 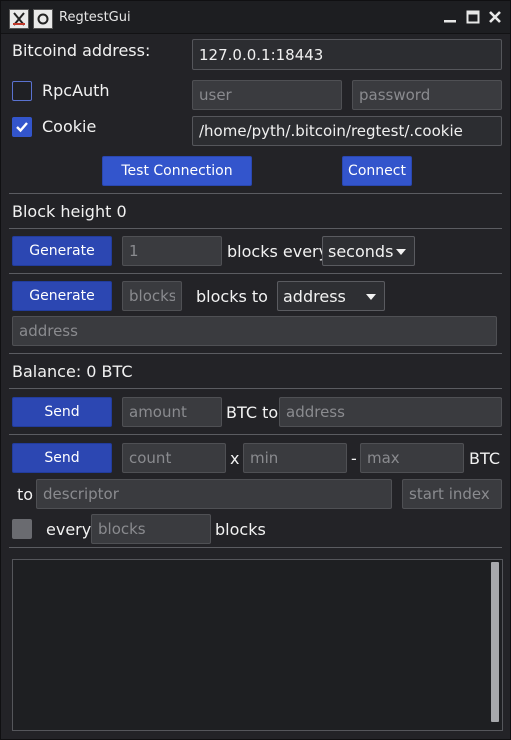 I want to click on password-field, so click(x=427, y=95).